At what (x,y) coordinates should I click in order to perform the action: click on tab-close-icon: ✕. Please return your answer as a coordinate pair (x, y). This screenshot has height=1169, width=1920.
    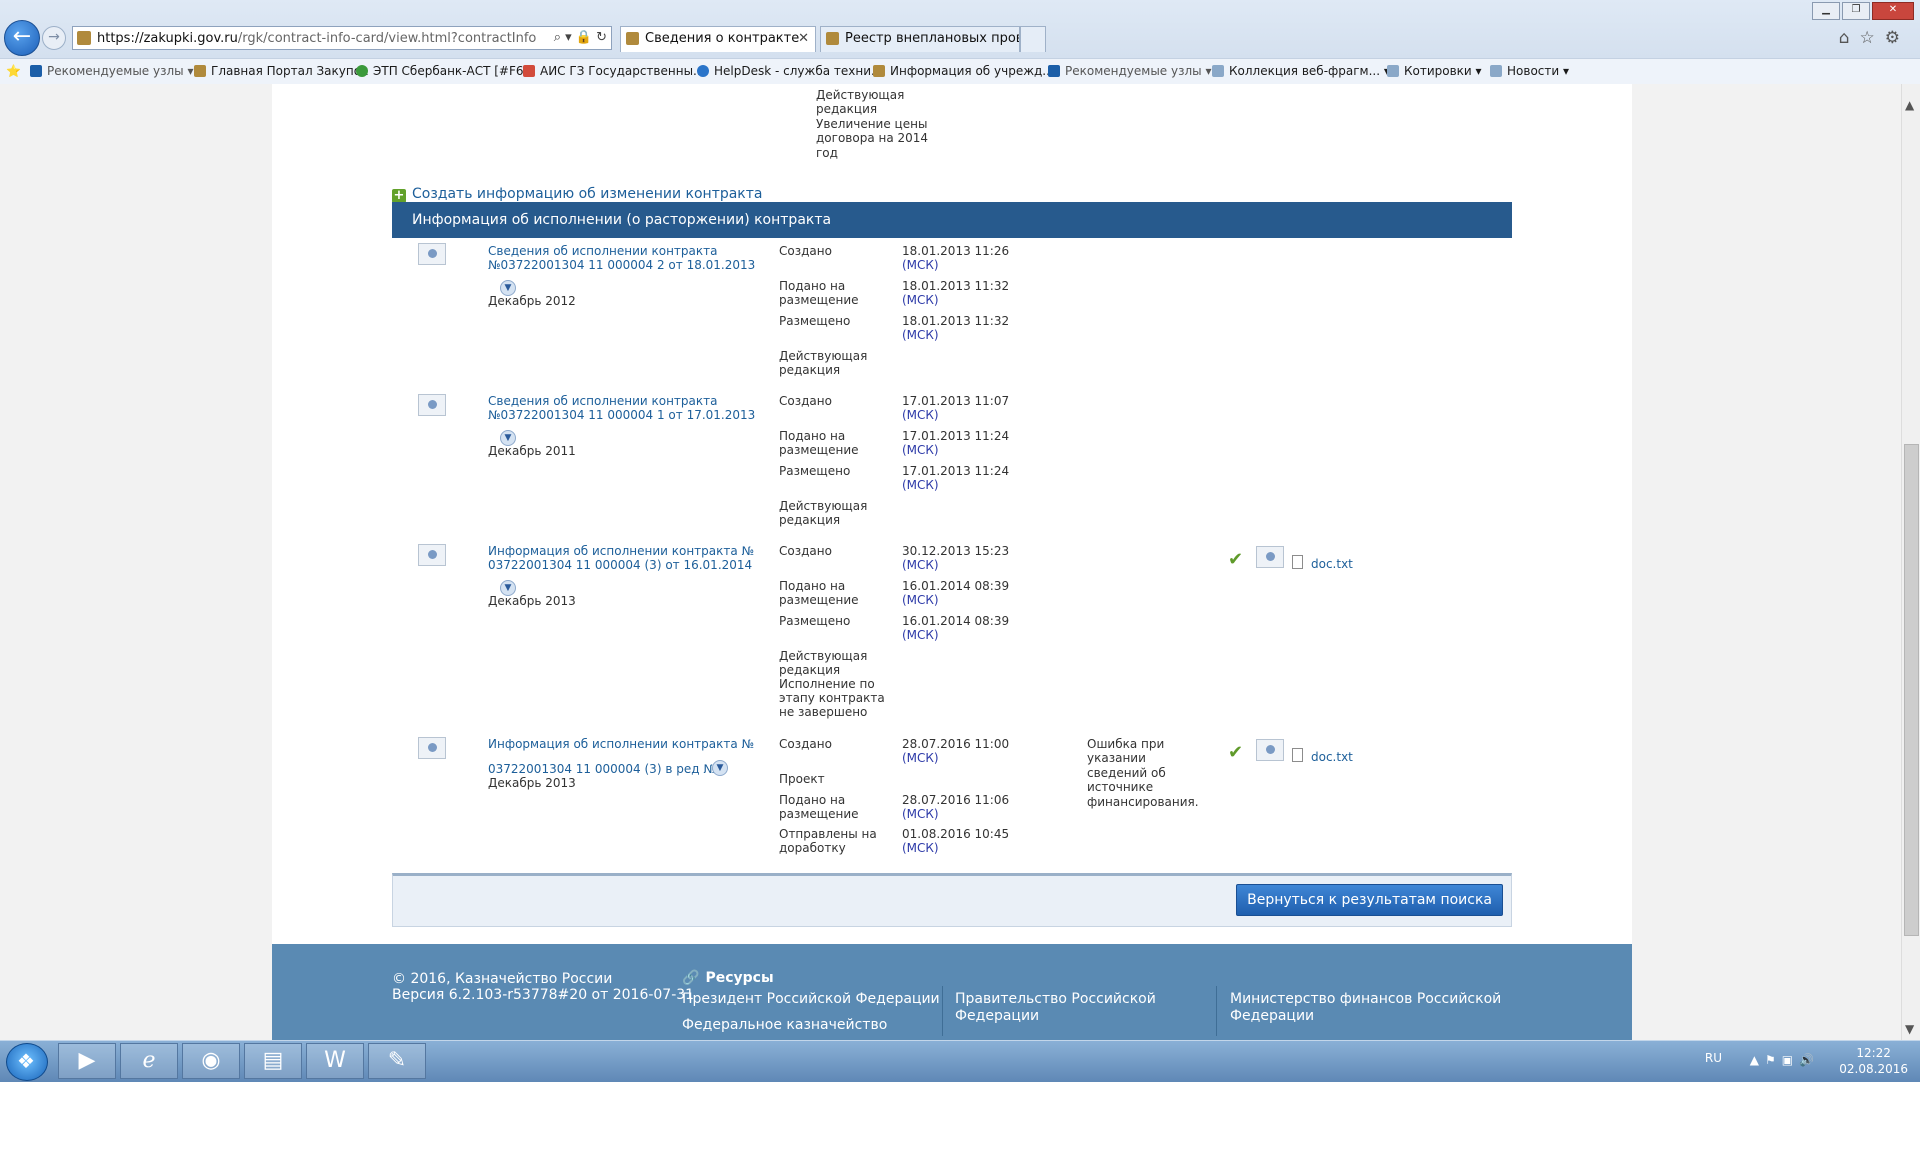
    Looking at the image, I should click on (803, 39).